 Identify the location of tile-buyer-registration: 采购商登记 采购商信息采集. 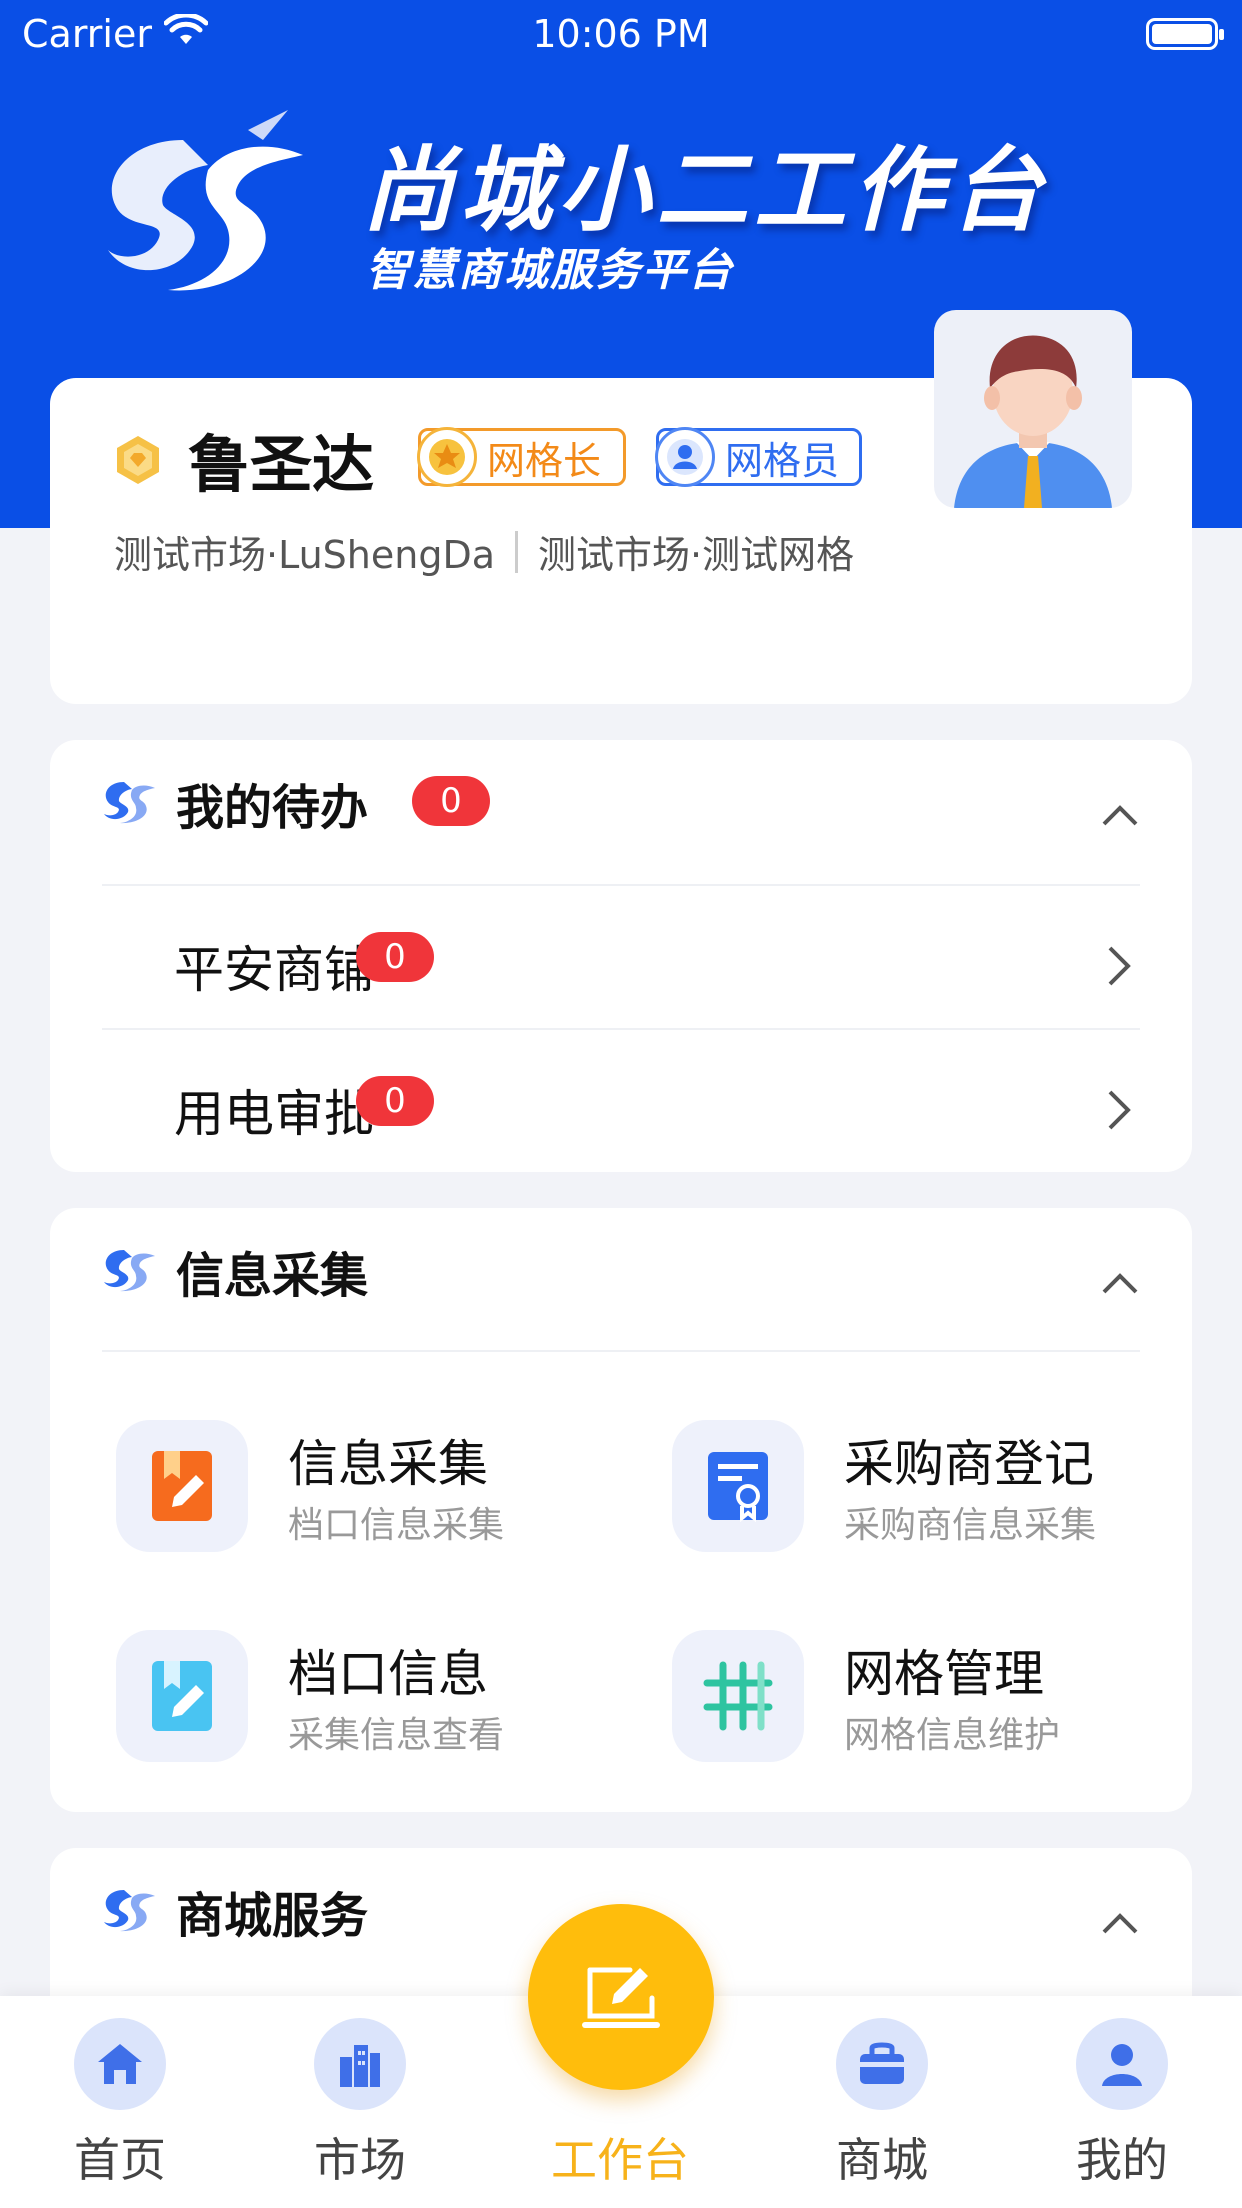
(932, 1490).